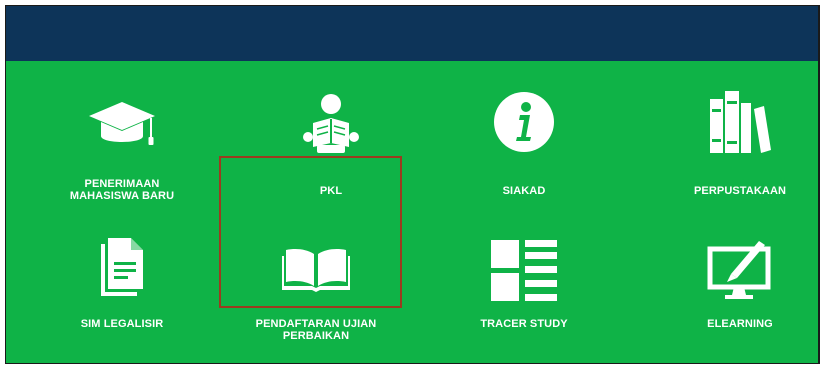 Image resolution: width=825 pixels, height=367 pixels. Describe the element at coordinates (739, 270) in the screenshot. I see `monitor-pen-icon` at that location.